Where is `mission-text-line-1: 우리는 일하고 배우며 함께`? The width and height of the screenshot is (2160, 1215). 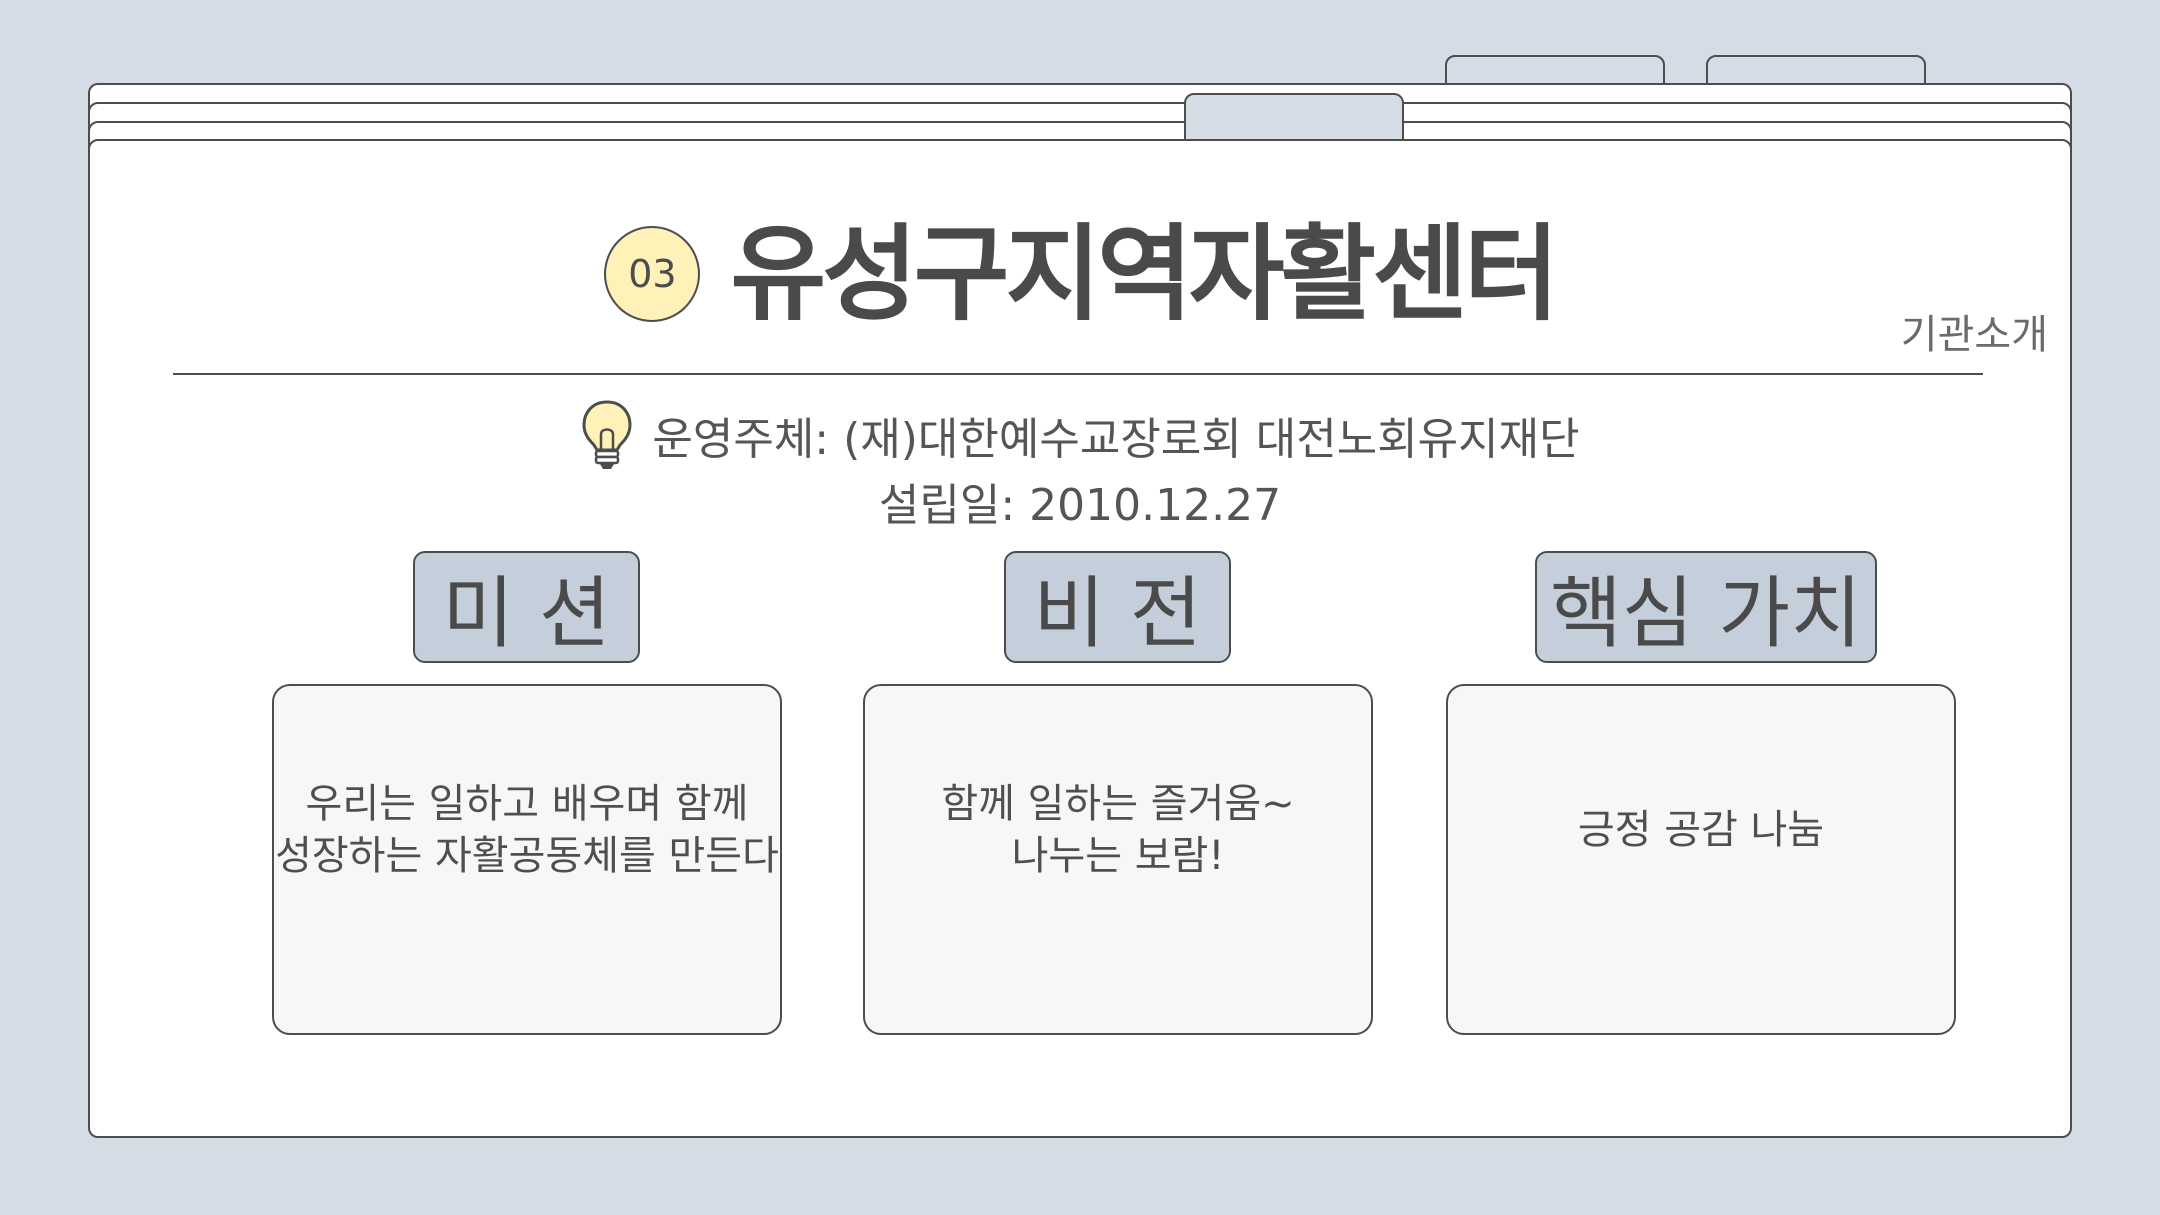
mission-text-line-1: 우리는 일하고 배우며 함께 is located at coordinates (527, 803).